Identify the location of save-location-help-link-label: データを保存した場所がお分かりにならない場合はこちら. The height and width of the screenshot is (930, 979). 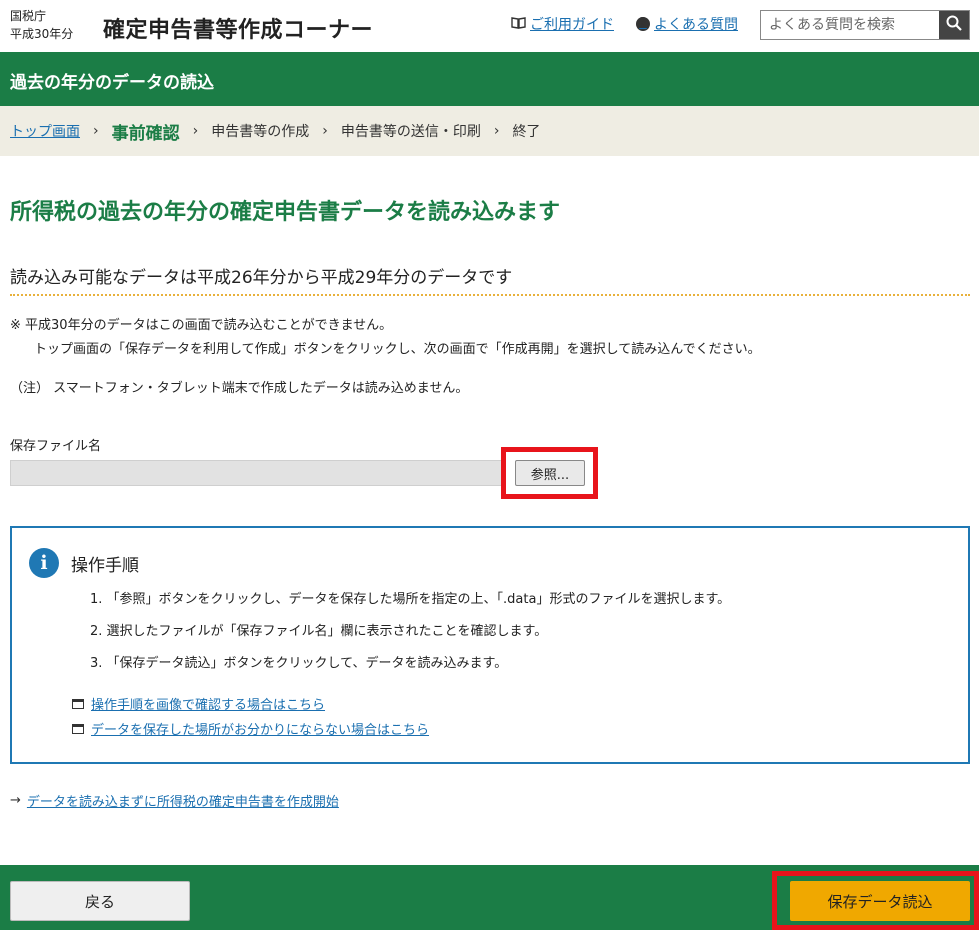
(260, 730).